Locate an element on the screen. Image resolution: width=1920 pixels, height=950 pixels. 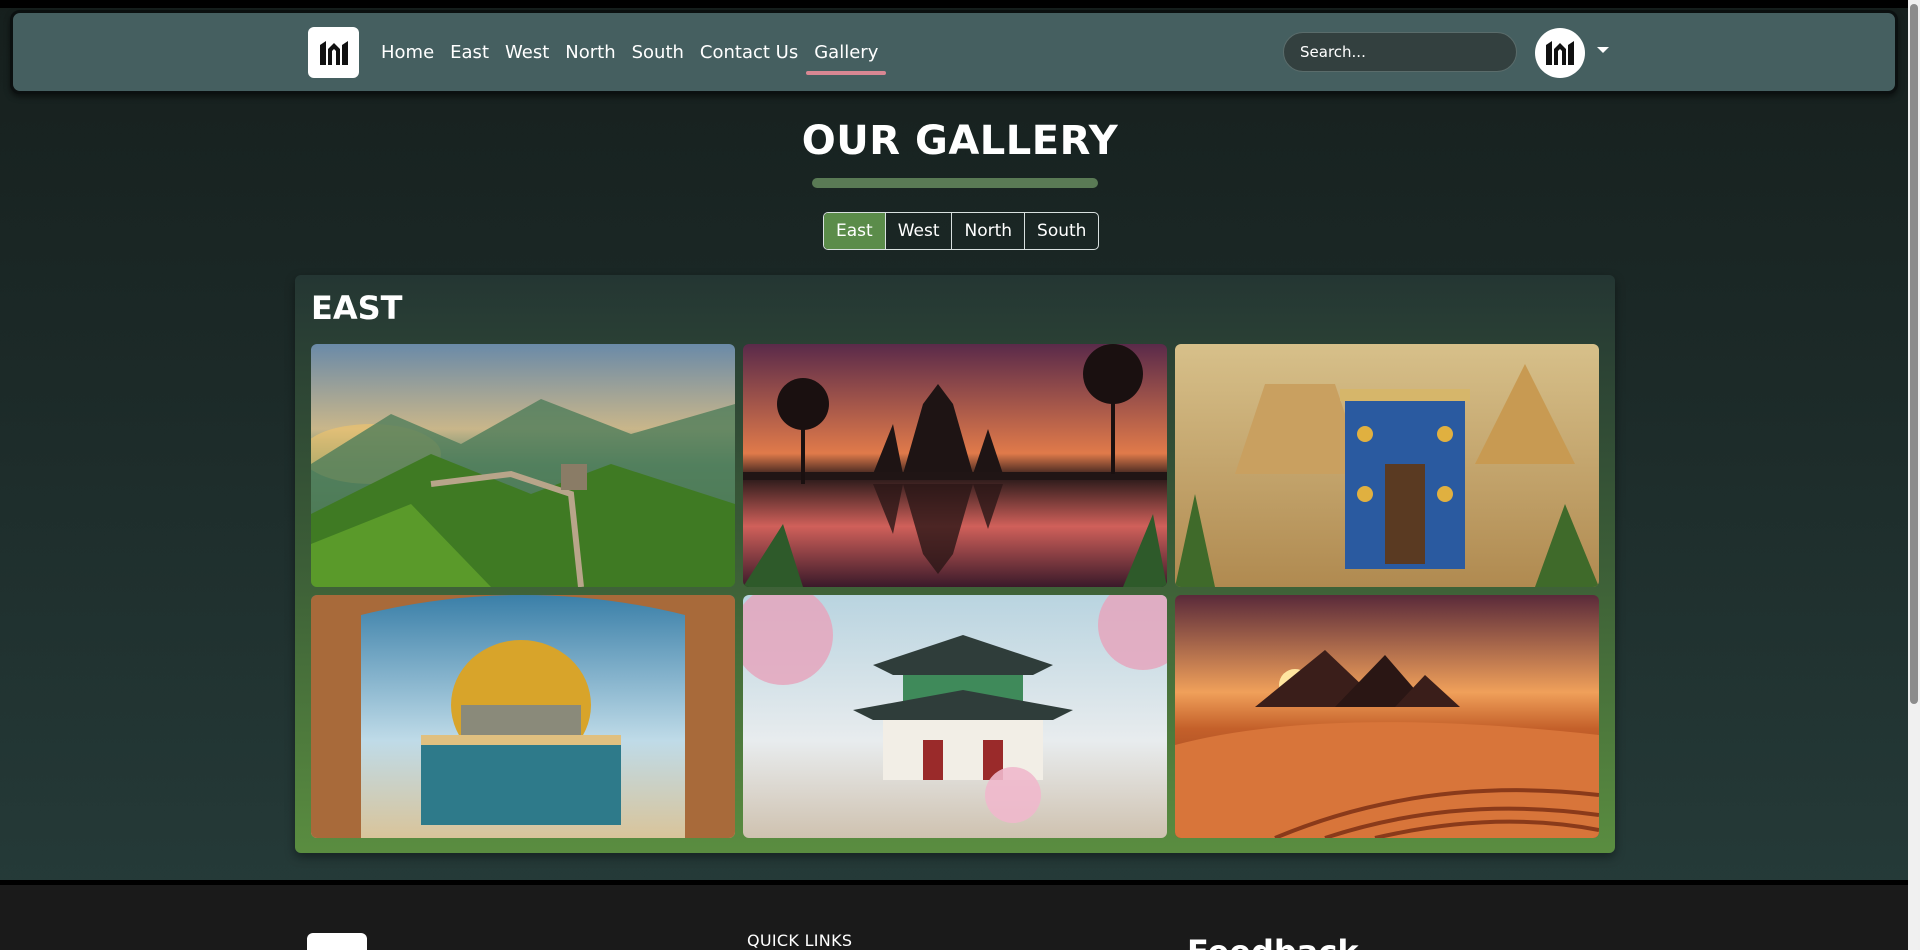
region-filter-group: East West North South is located at coordinates (961, 231).